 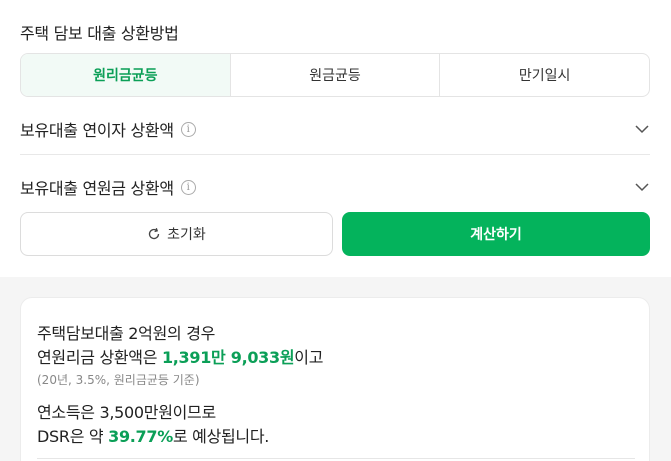 What do you see at coordinates (99, 33) in the screenshot?
I see `section-title: 주택 담보 대출 상환방법` at bounding box center [99, 33].